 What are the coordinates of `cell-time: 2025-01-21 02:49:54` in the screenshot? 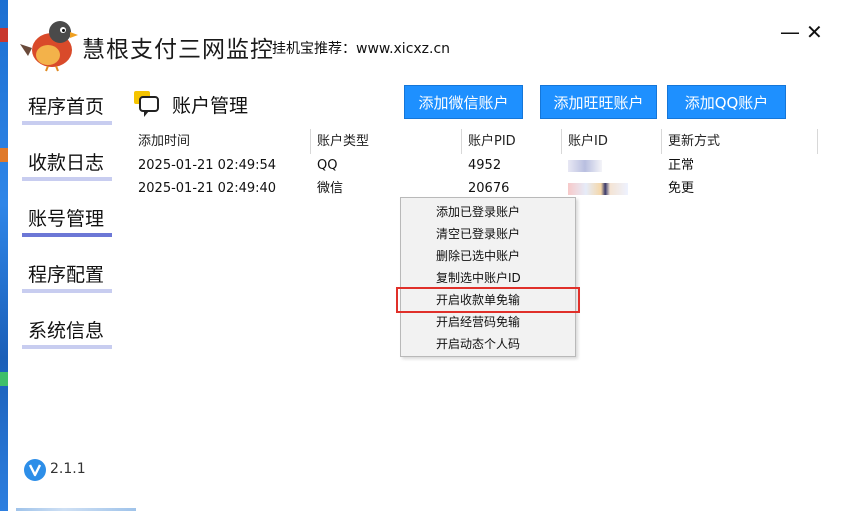 It's located at (207, 165).